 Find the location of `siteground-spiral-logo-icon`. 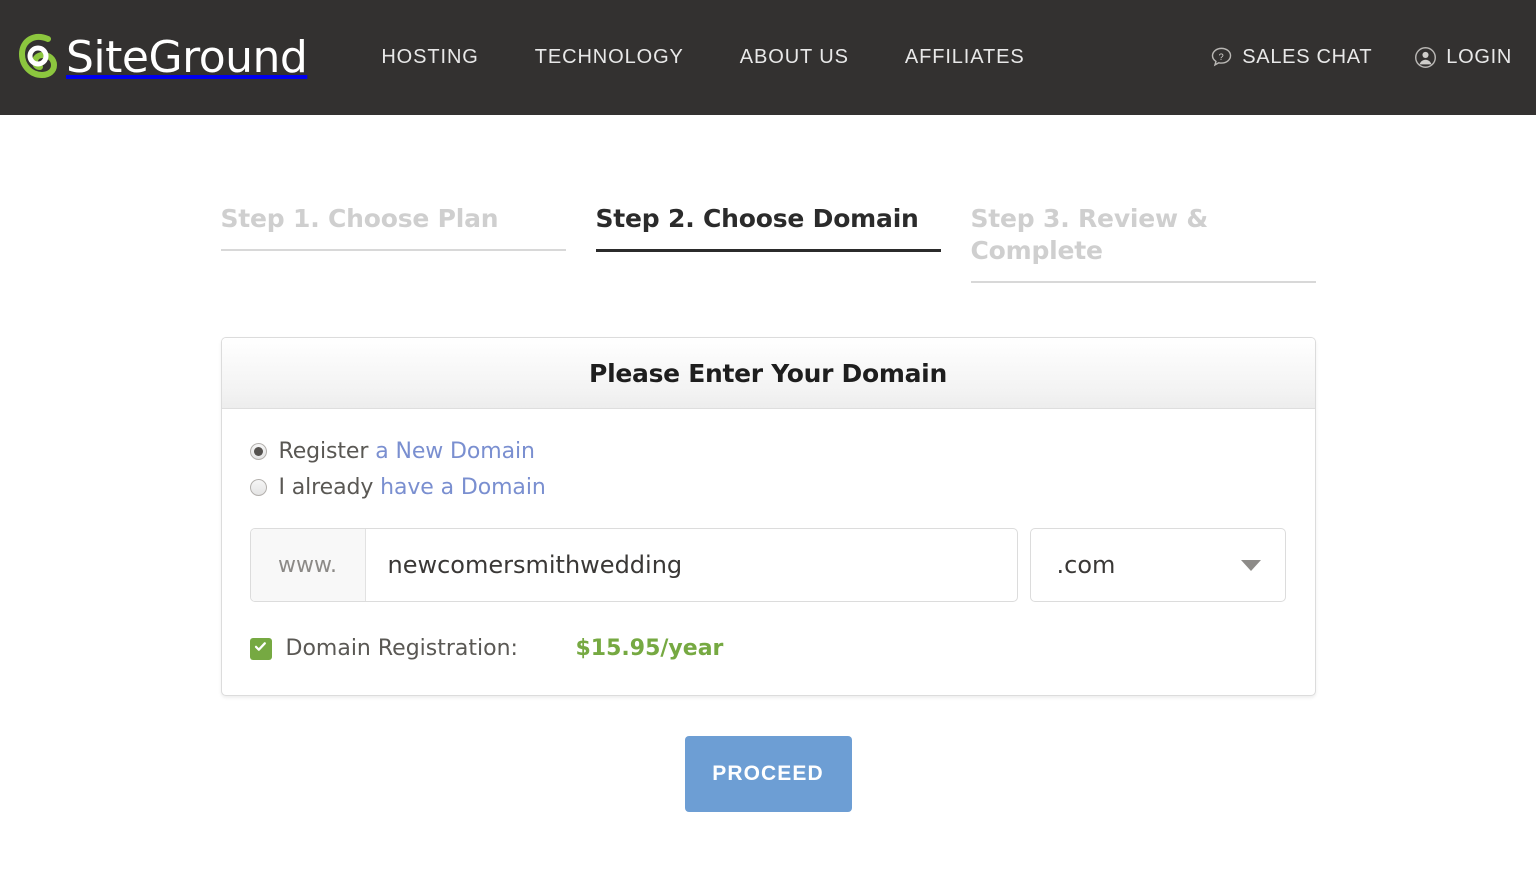

siteground-spiral-logo-icon is located at coordinates (41, 58).